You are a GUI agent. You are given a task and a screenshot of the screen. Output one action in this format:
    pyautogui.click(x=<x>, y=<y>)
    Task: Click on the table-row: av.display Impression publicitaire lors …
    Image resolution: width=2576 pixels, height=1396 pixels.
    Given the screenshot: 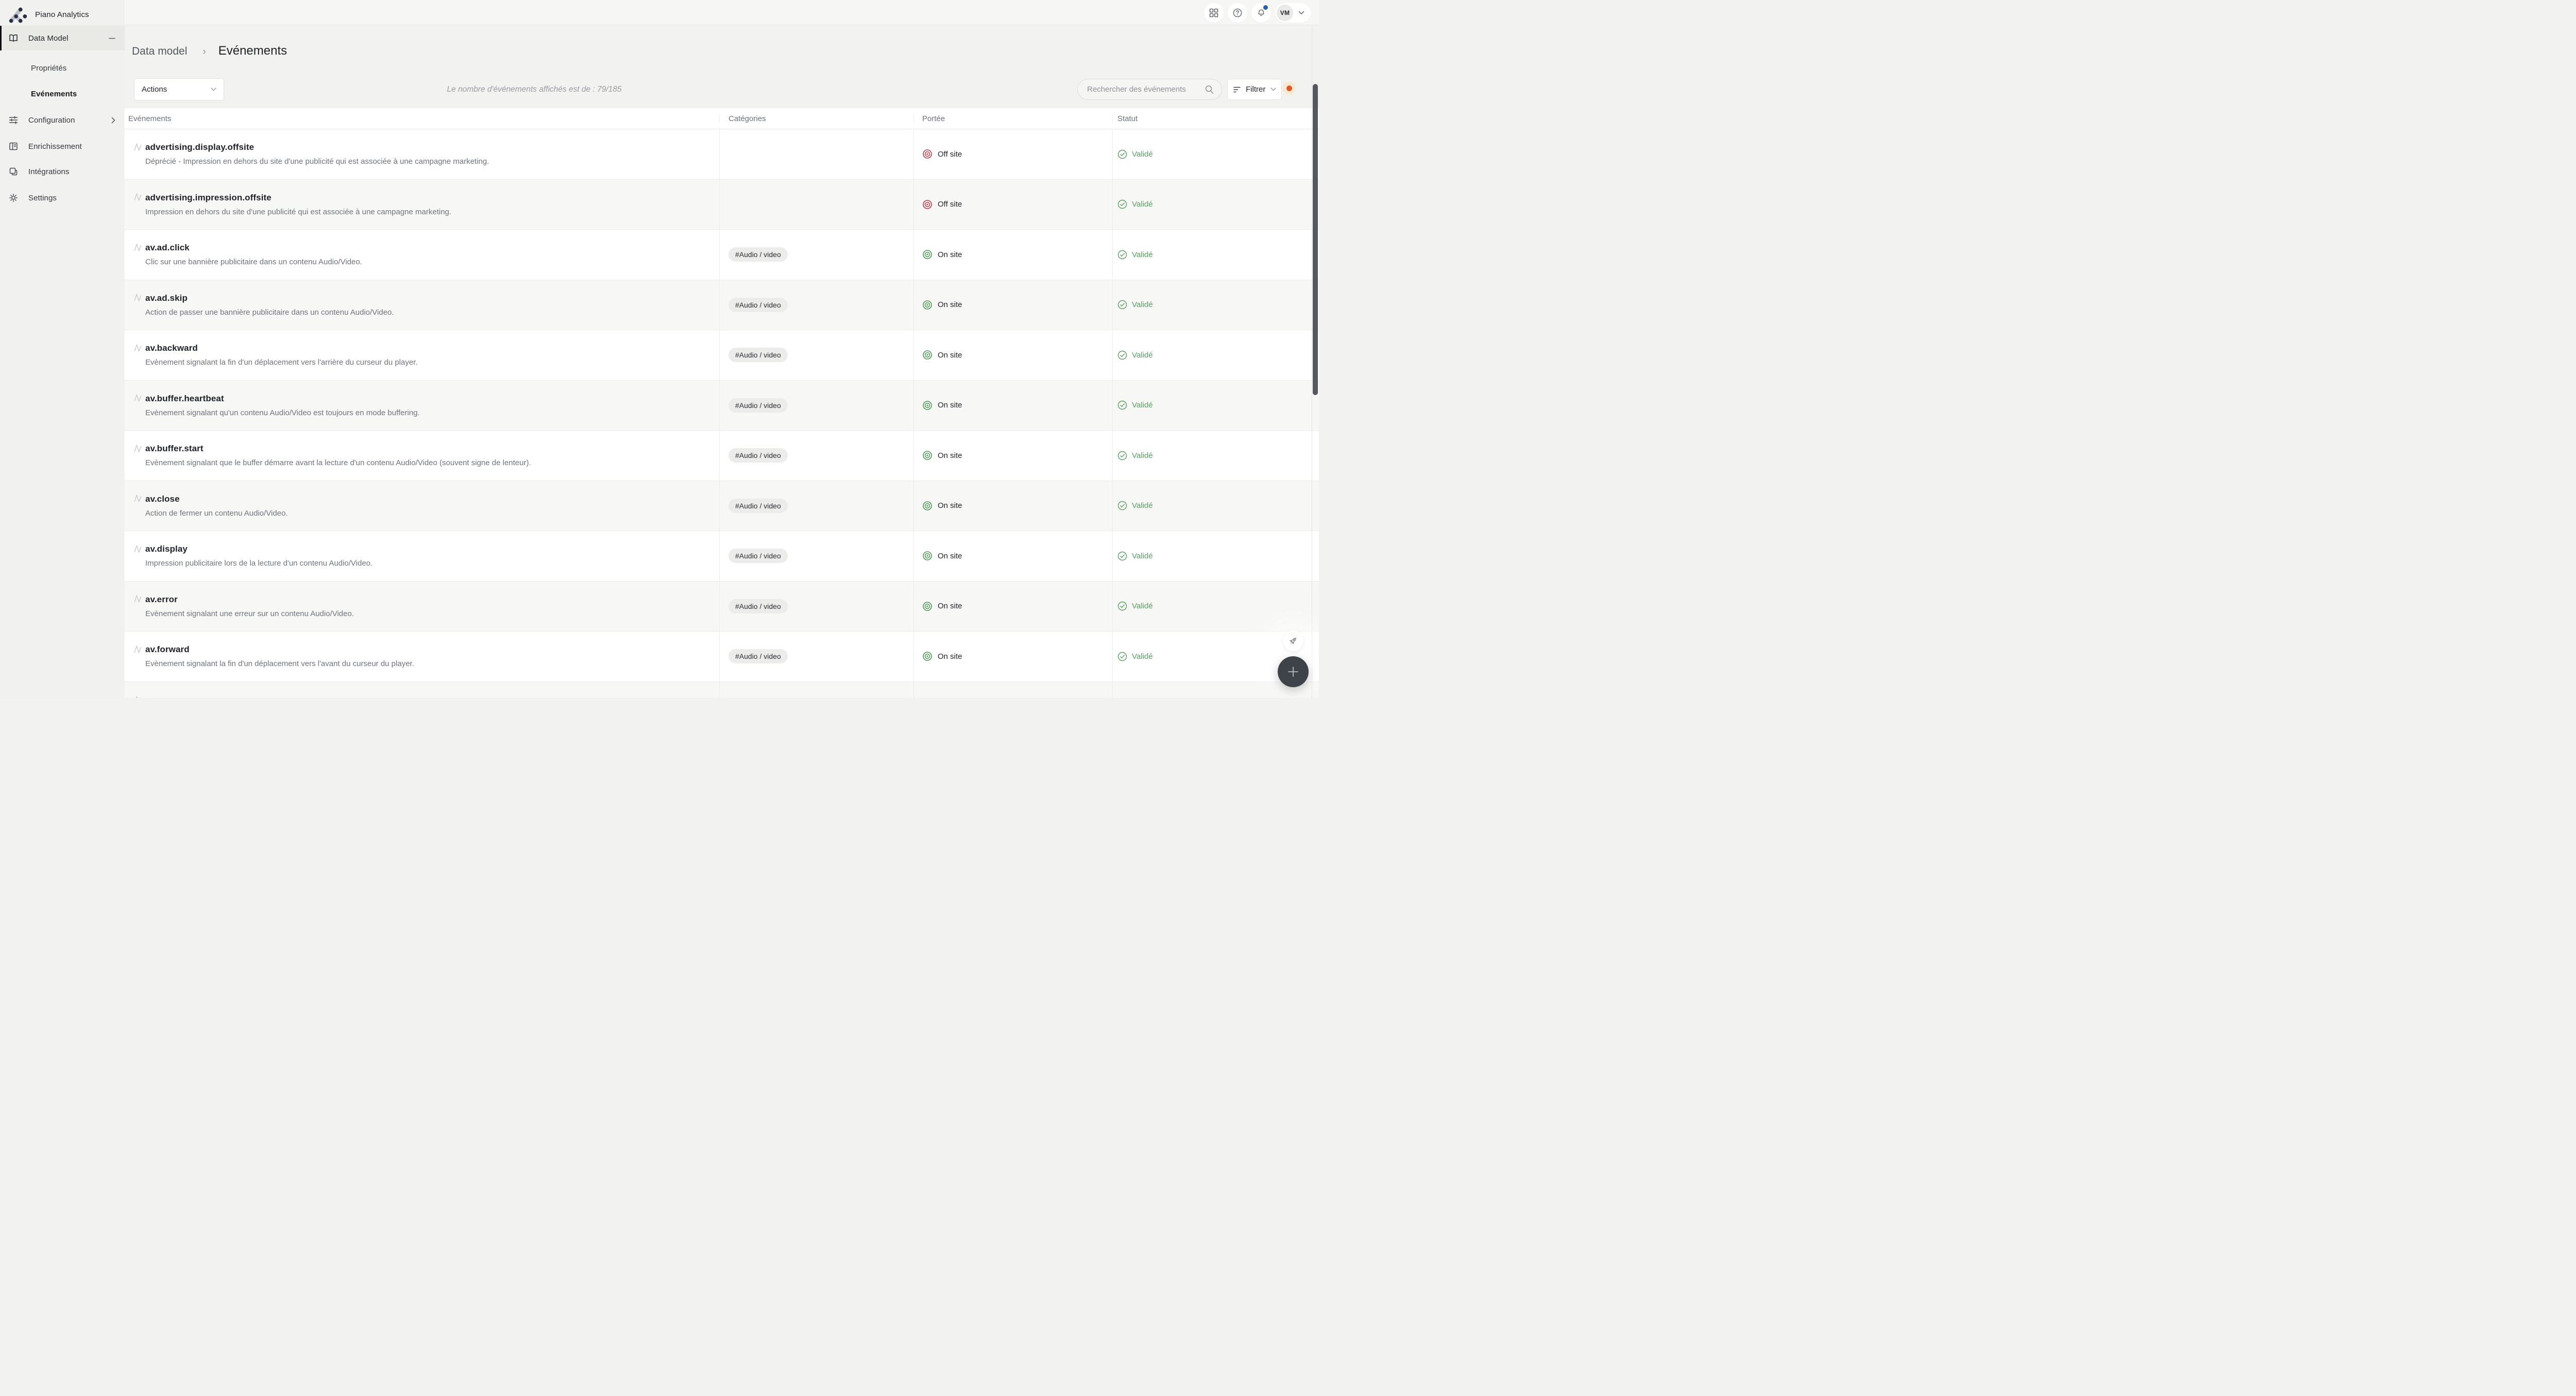 What is the action you would take?
    pyautogui.click(x=722, y=556)
    